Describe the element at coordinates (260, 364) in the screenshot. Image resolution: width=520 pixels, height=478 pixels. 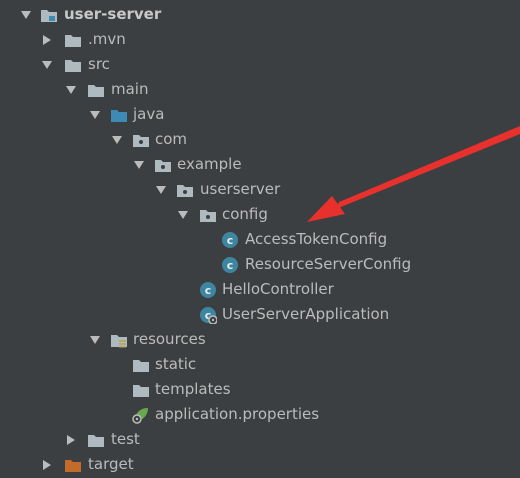
I see `tree-node-static: static` at that location.